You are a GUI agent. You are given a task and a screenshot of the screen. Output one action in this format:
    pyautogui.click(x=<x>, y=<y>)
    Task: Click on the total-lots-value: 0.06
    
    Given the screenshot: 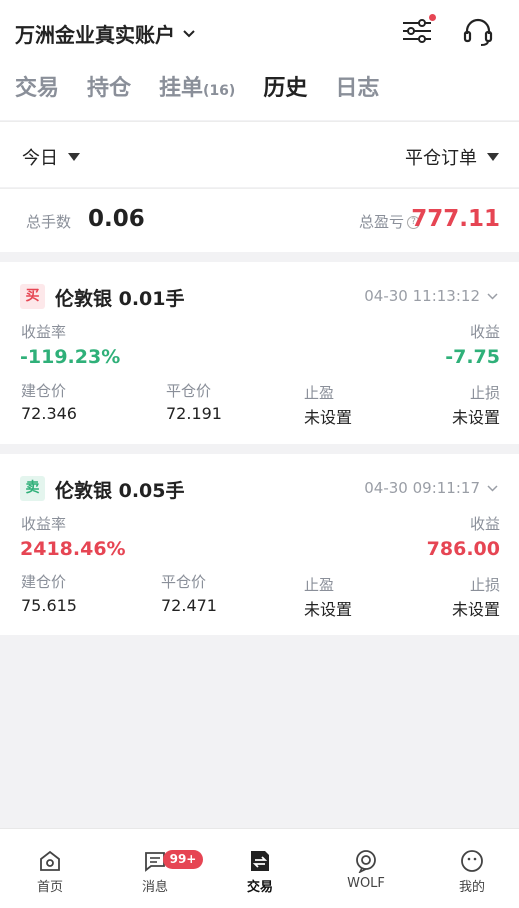 What is the action you would take?
    pyautogui.click(x=116, y=219)
    